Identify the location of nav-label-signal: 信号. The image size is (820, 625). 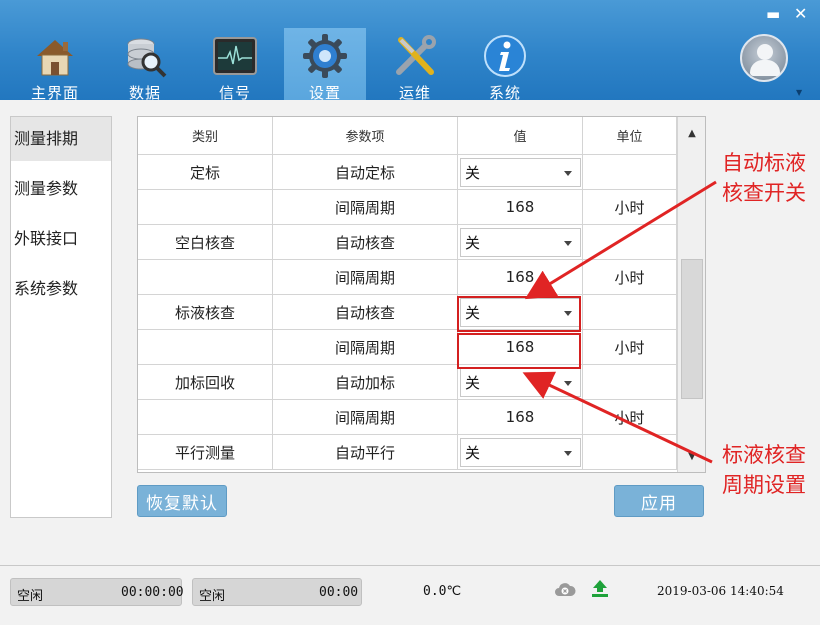
(234, 93).